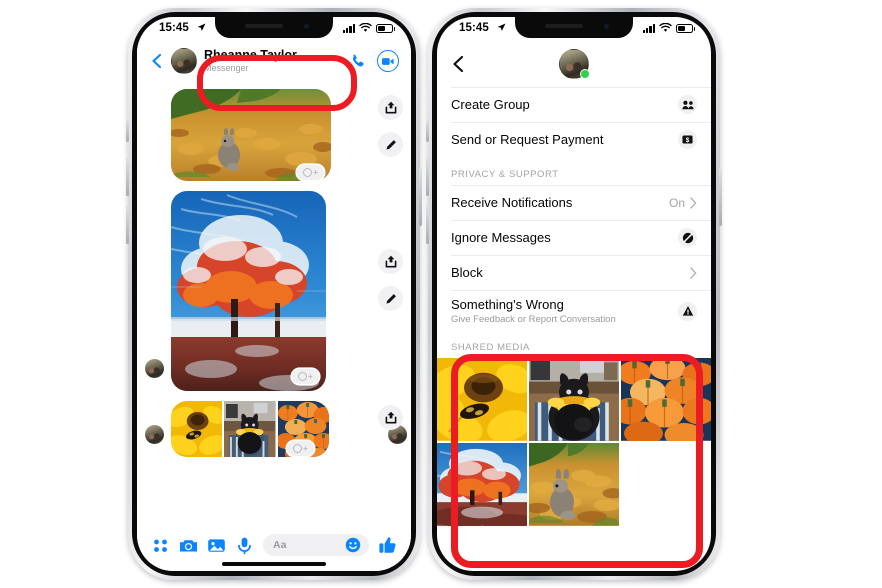 The width and height of the screenshot is (882, 588). I want to click on contact-avatar-wrap, so click(574, 64).